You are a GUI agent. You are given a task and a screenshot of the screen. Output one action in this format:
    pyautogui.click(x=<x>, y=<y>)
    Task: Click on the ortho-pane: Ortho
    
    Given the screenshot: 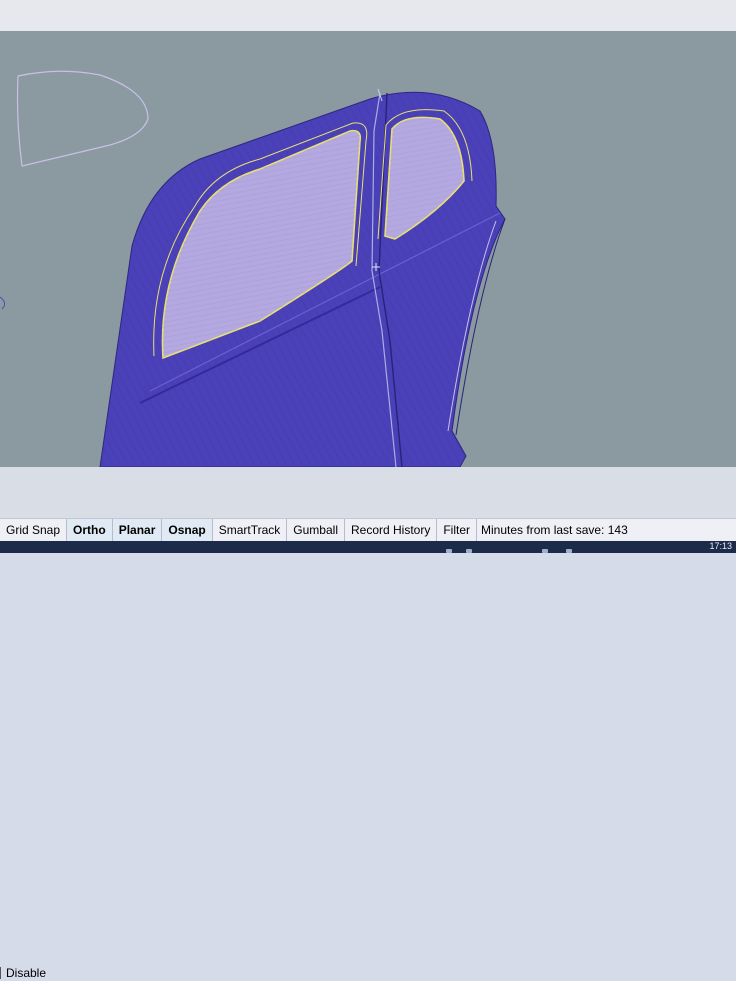 What is the action you would take?
    pyautogui.click(x=90, y=530)
    